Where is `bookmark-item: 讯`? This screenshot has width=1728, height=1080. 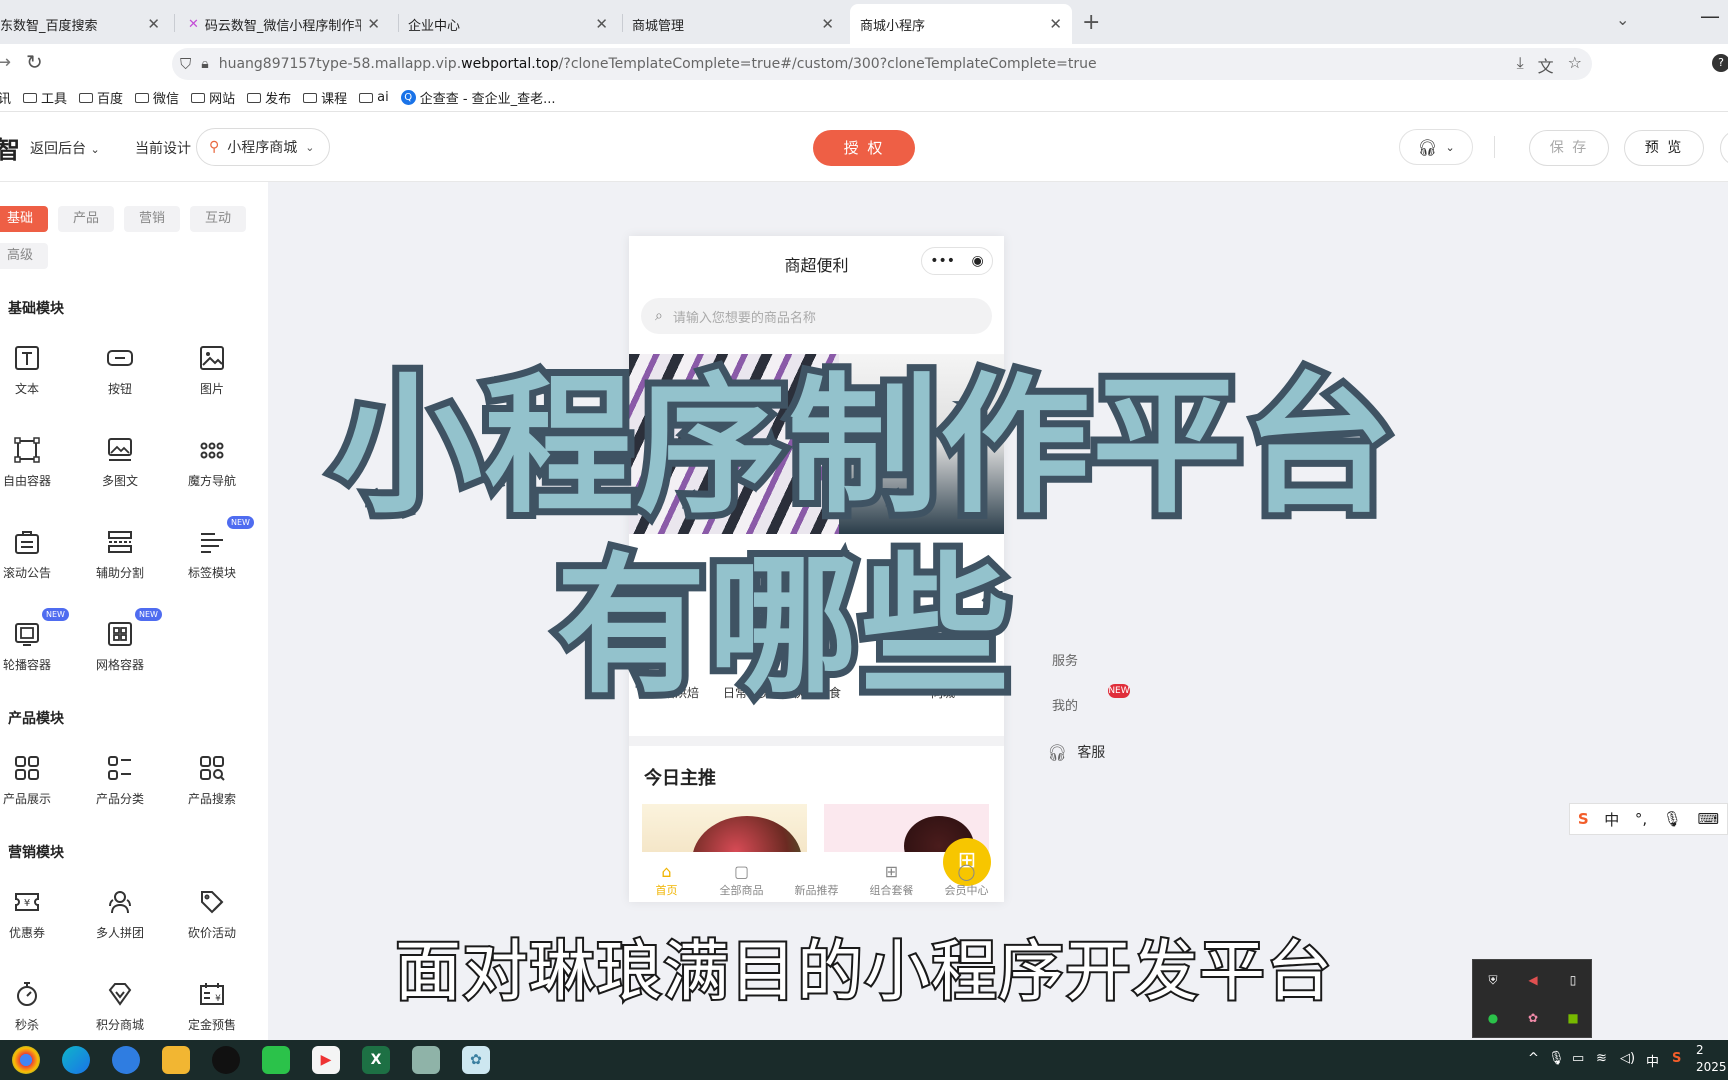
bookmark-item: 讯 is located at coordinates (5, 97).